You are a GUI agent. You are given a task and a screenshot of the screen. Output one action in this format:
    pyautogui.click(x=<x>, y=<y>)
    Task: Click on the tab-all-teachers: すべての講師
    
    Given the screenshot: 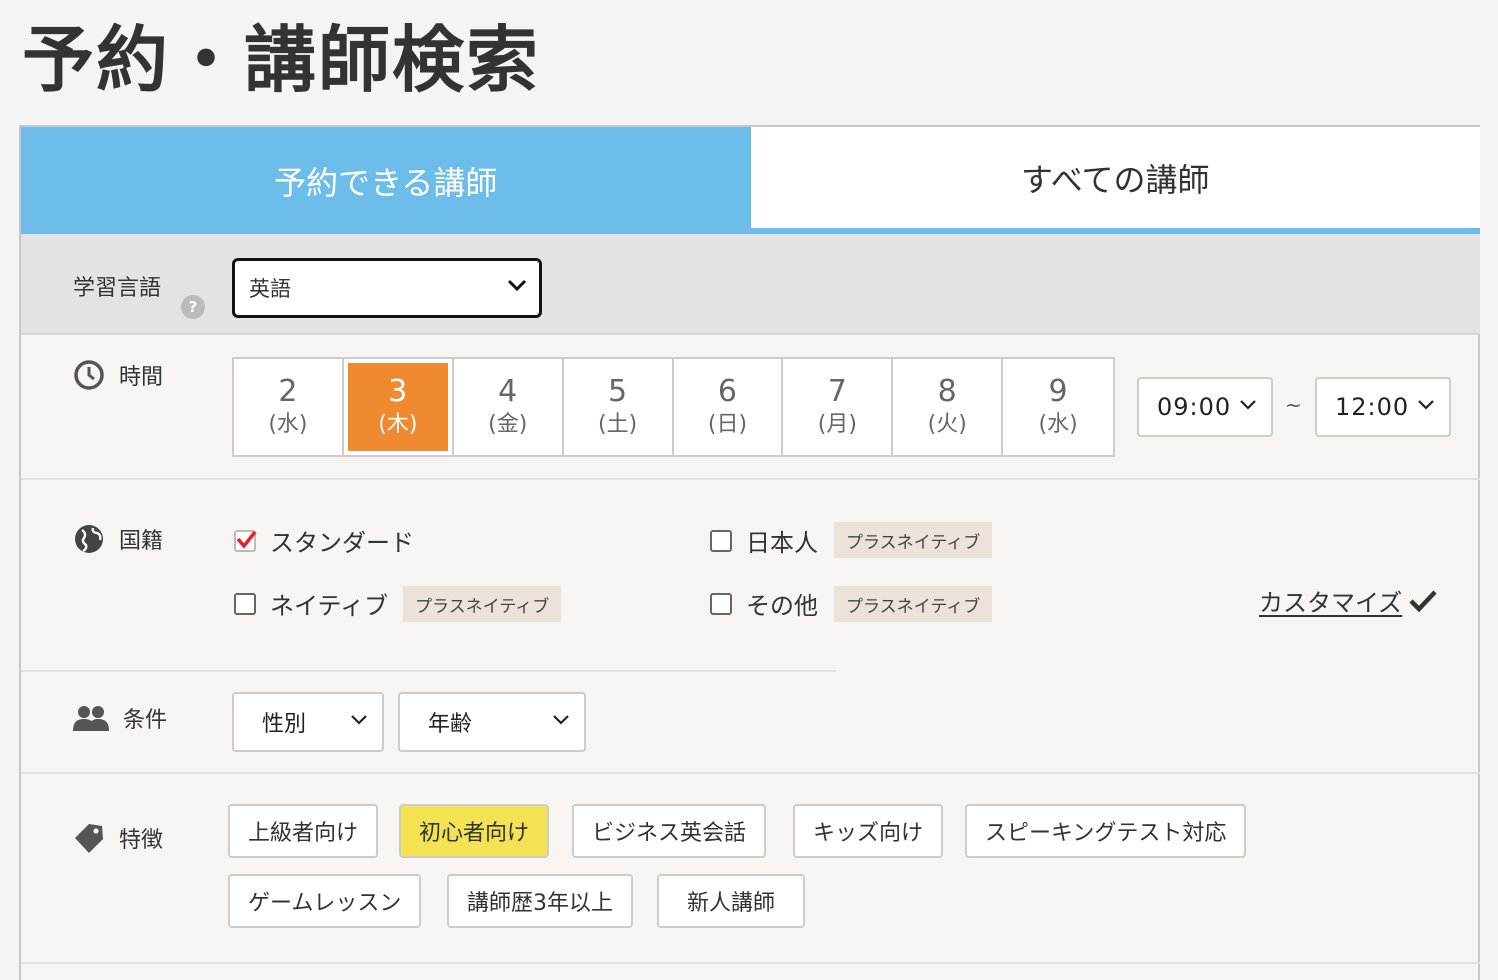 What is the action you would take?
    pyautogui.click(x=1115, y=180)
    